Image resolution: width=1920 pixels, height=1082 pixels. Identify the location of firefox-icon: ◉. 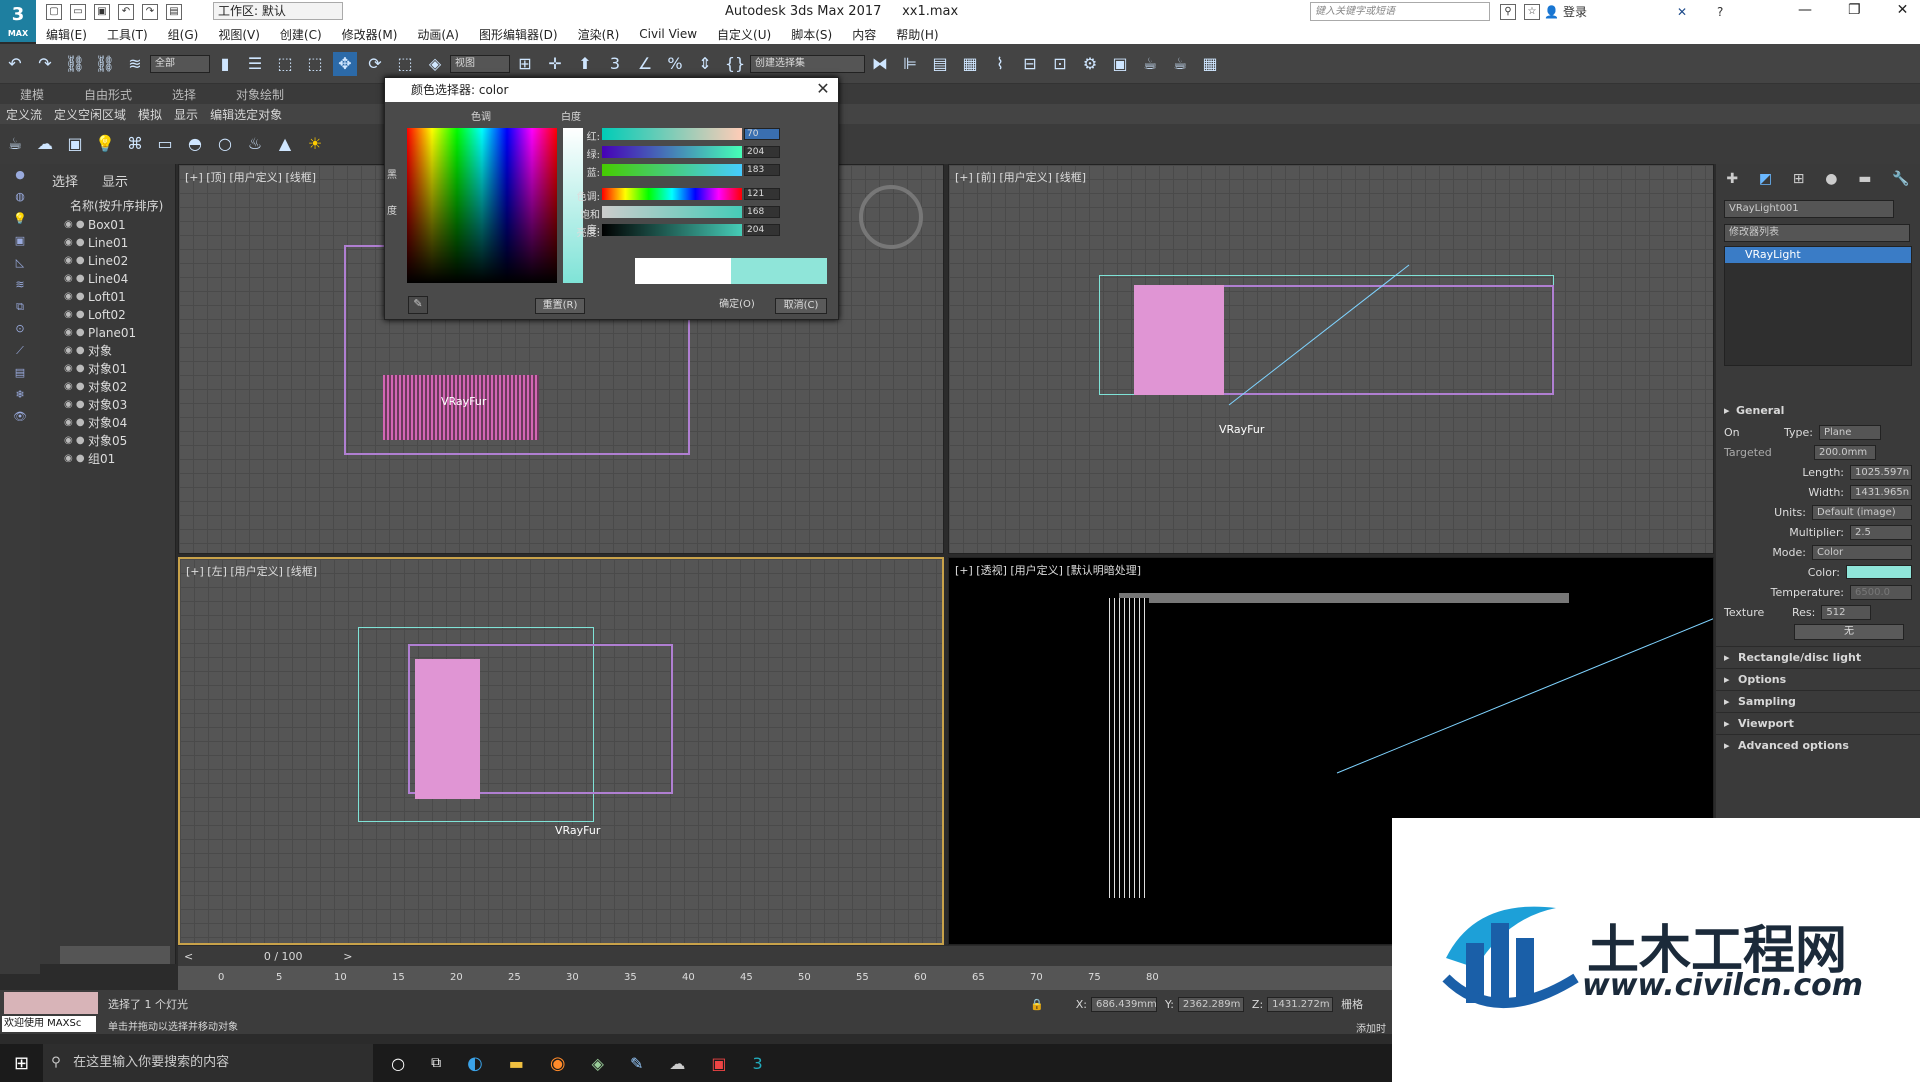
(558, 1063).